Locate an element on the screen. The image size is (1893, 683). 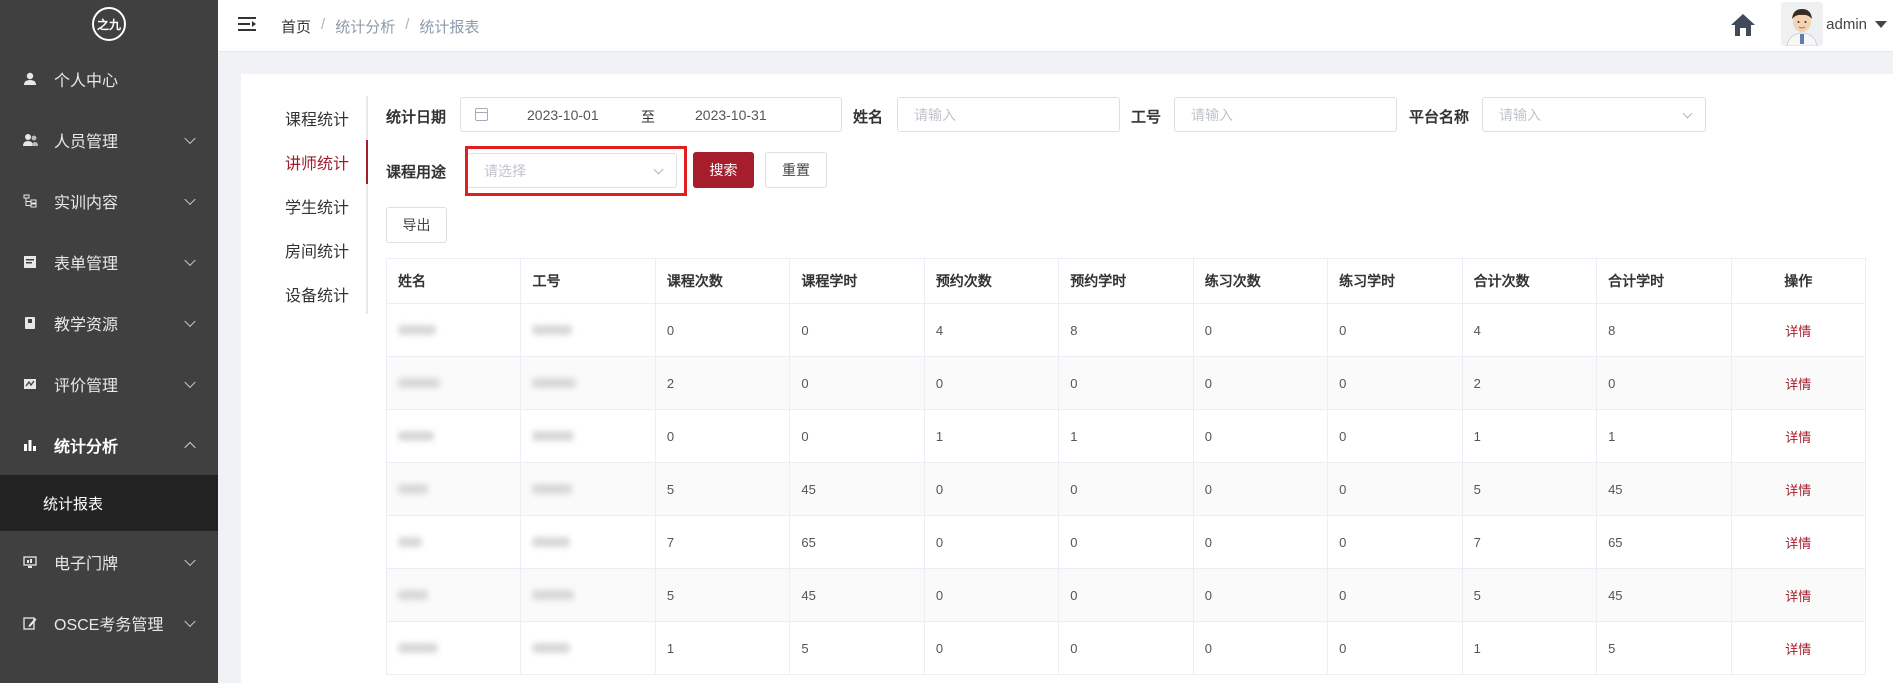
menu-toggle-icon is located at coordinates (247, 24).